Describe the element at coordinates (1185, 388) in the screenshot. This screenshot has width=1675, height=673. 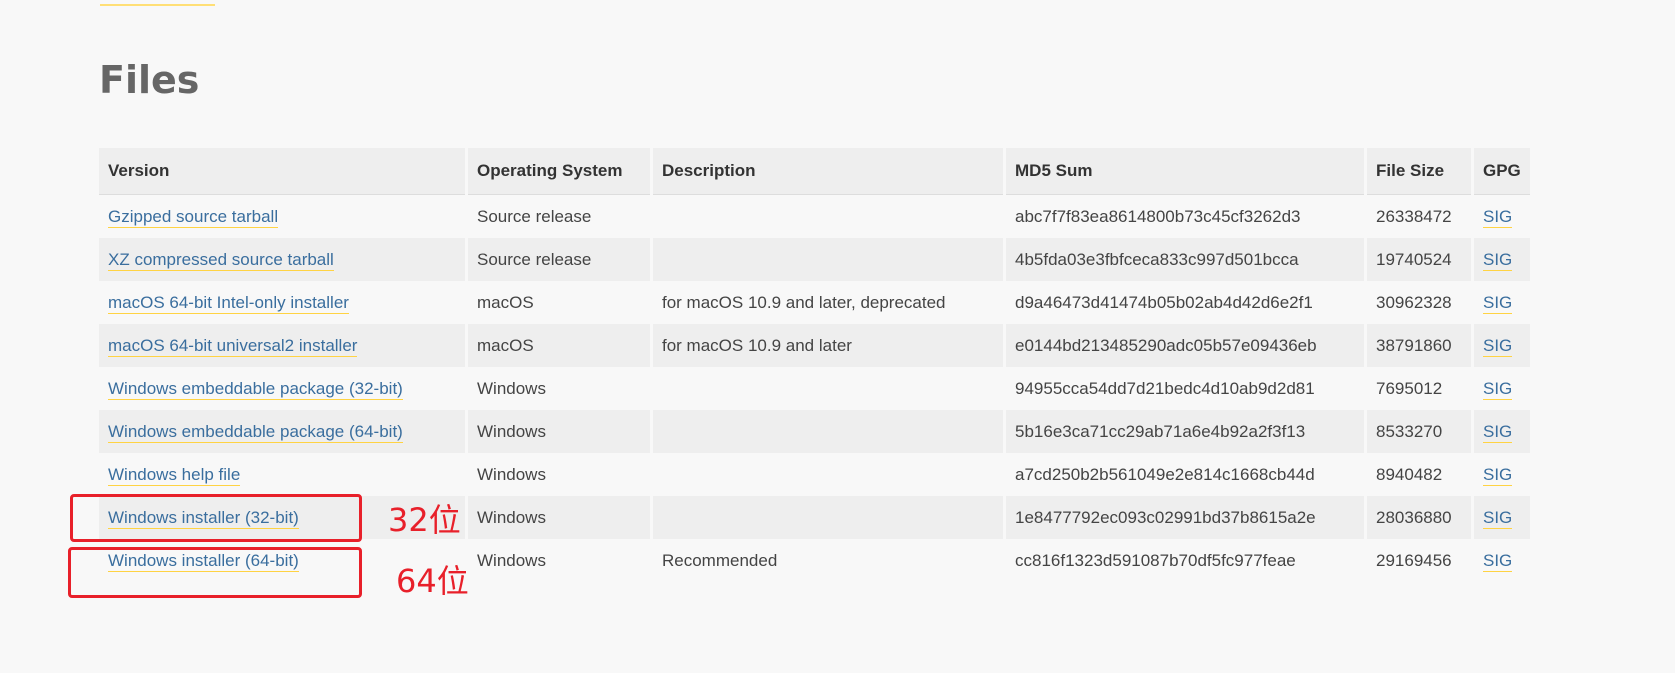
I see `md5-cell: 94955cca54dd7d21bedc4d10ab9d2d81` at that location.